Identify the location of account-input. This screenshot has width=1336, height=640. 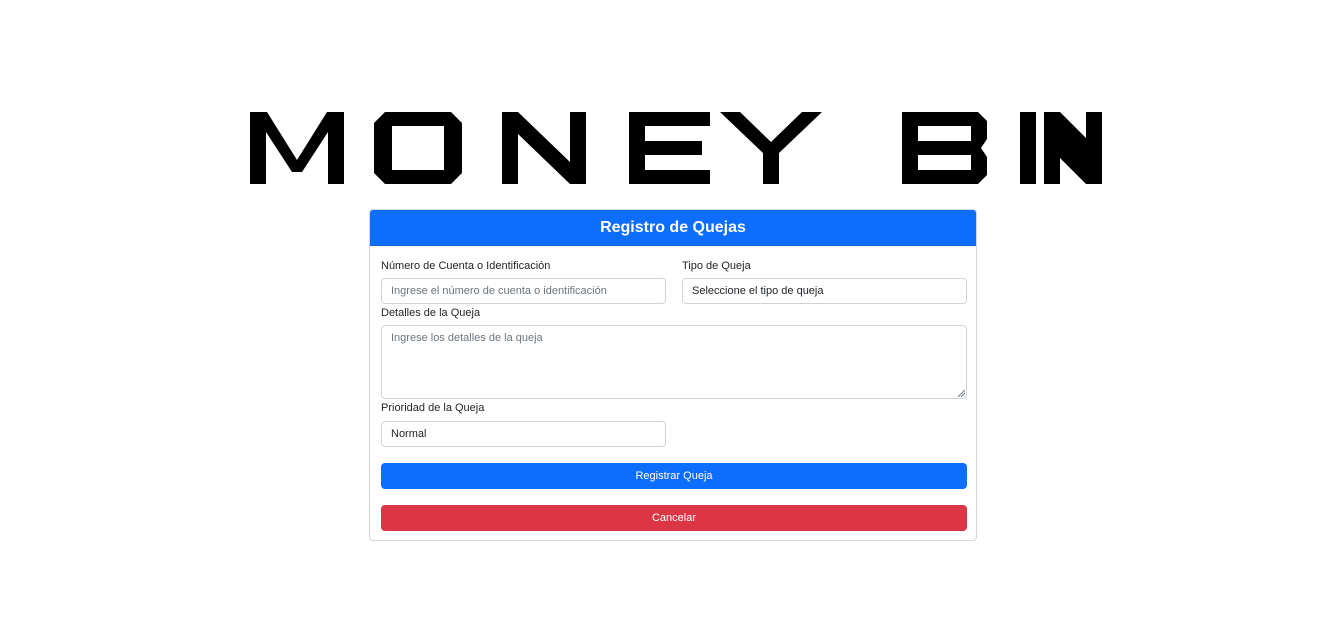
(523, 291).